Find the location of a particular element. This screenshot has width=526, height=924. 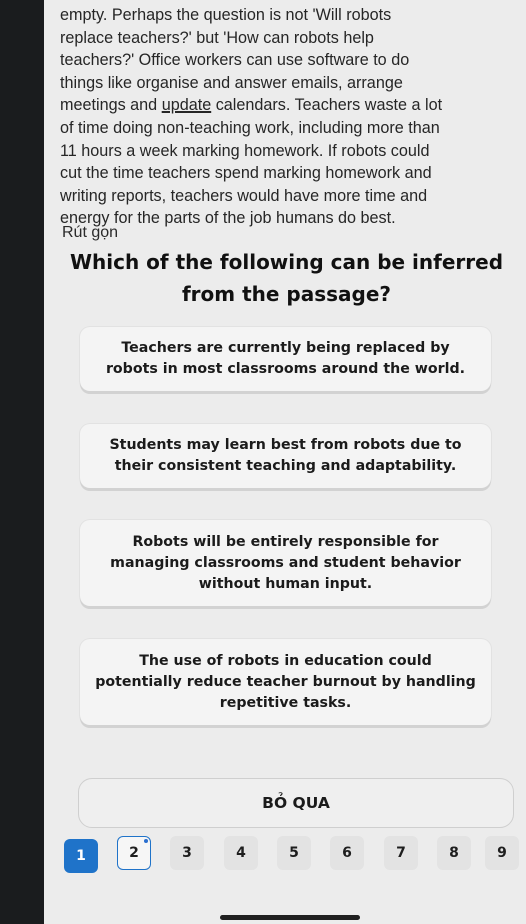

passage-text: calendars. Teachers waste a lot is located at coordinates (327, 105).